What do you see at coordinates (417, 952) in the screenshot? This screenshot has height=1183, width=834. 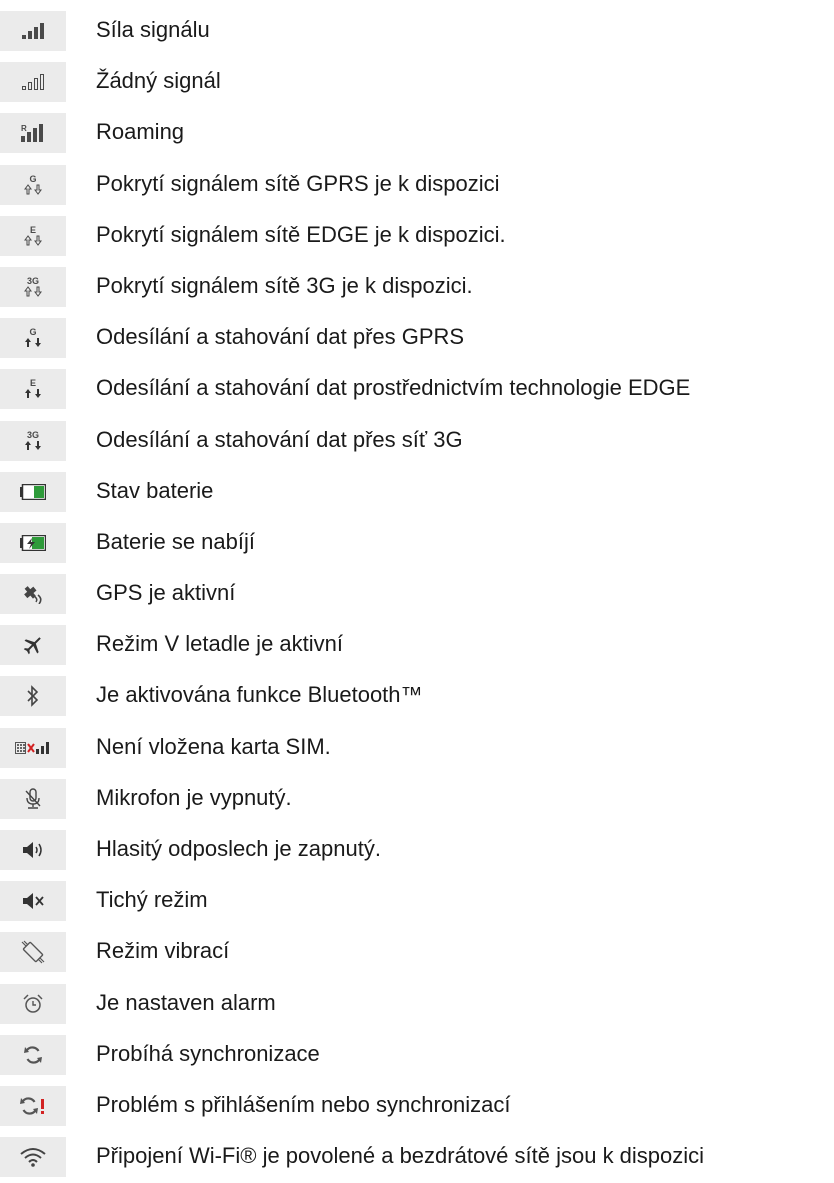 I see `list-item: Režim vibrací` at bounding box center [417, 952].